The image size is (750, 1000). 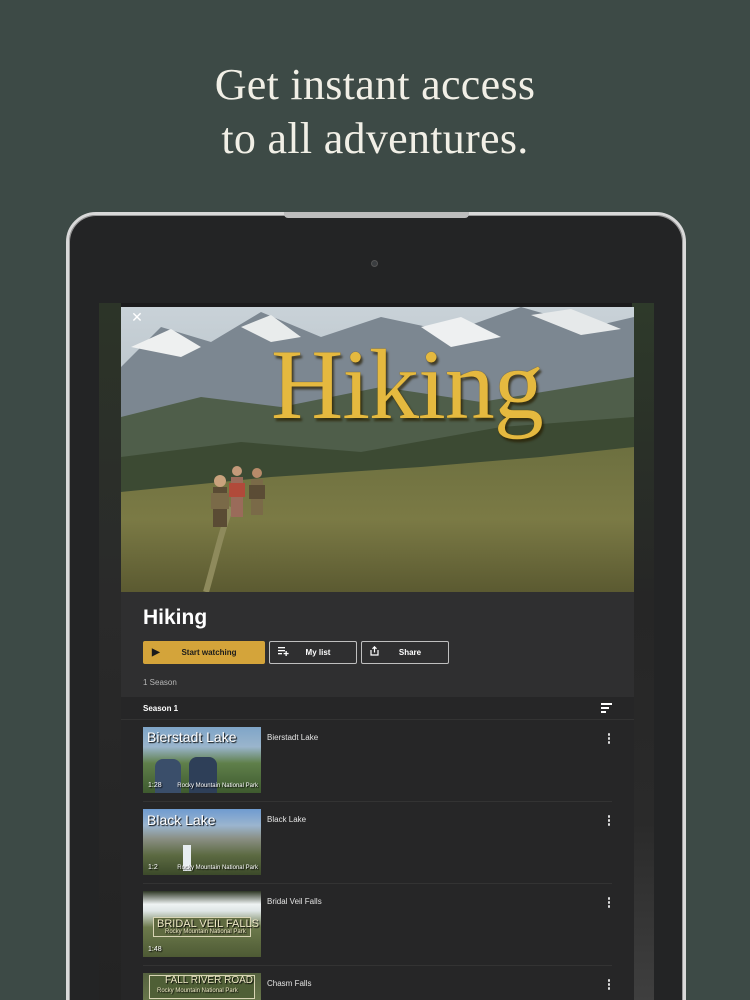 I want to click on marketing-headline: Get instant access to all adventures., so click(x=375, y=112).